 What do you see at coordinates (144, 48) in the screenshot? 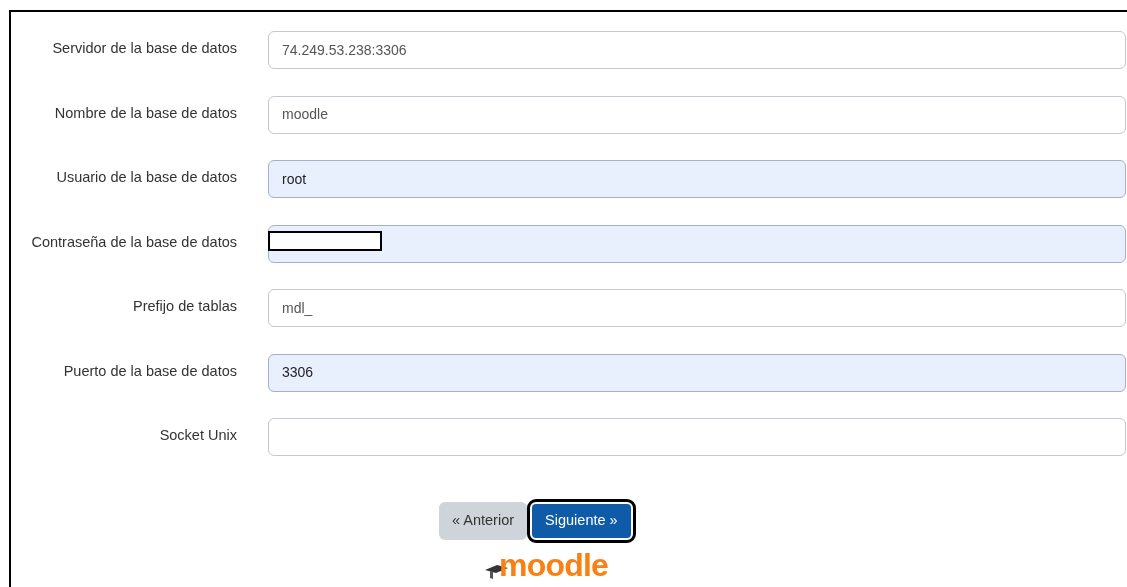
I see `field-label: Servidor de la base de datos` at bounding box center [144, 48].